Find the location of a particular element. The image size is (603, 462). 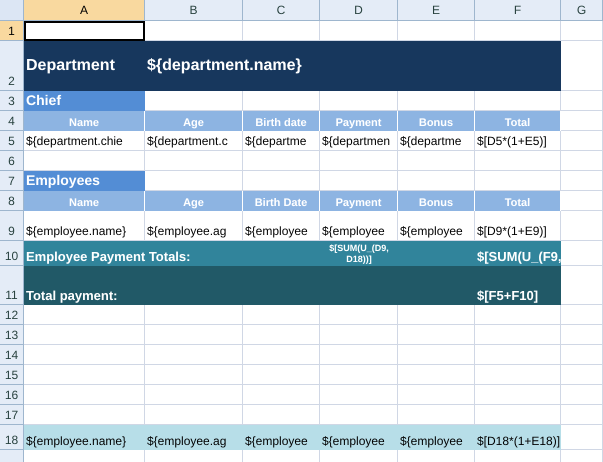

column-header: C is located at coordinates (281, 10).